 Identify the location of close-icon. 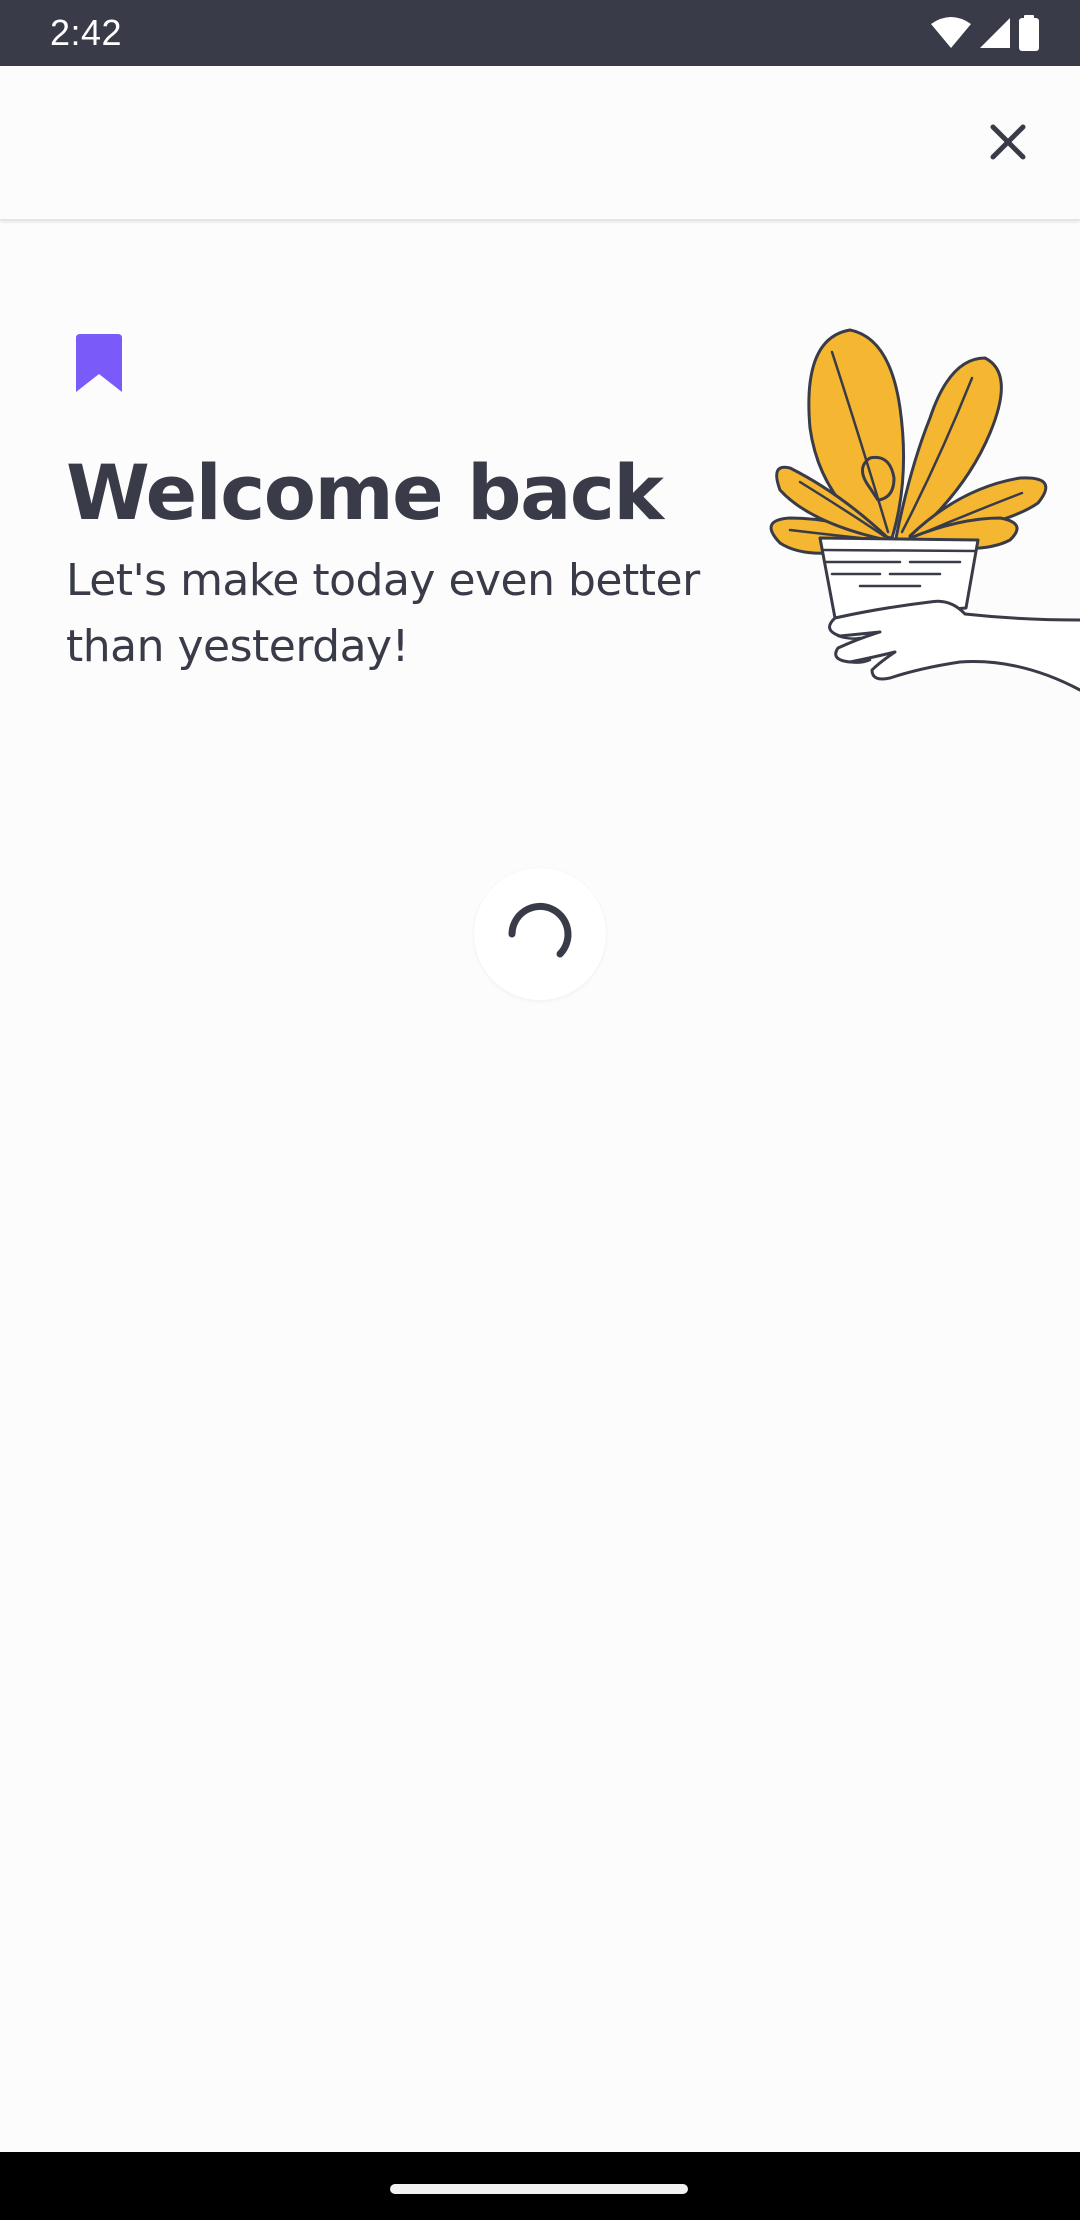
(1008, 142).